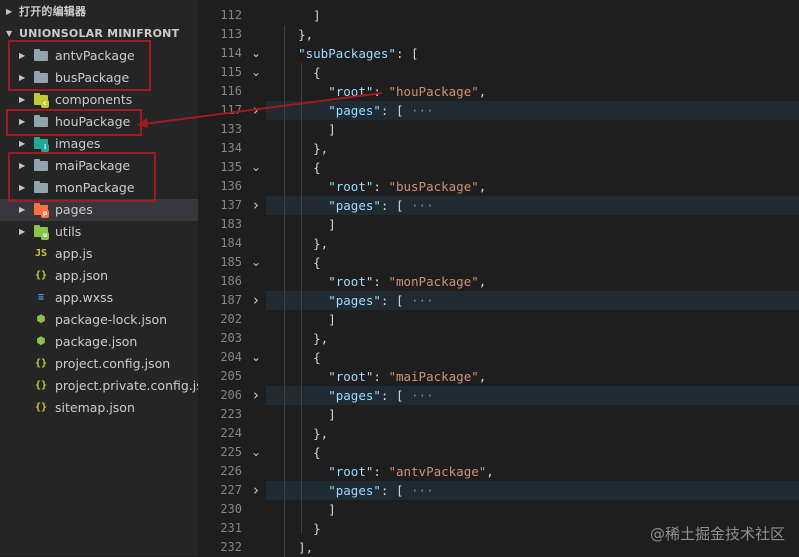  I want to click on annotation-arrow-head, so click(142, 123).